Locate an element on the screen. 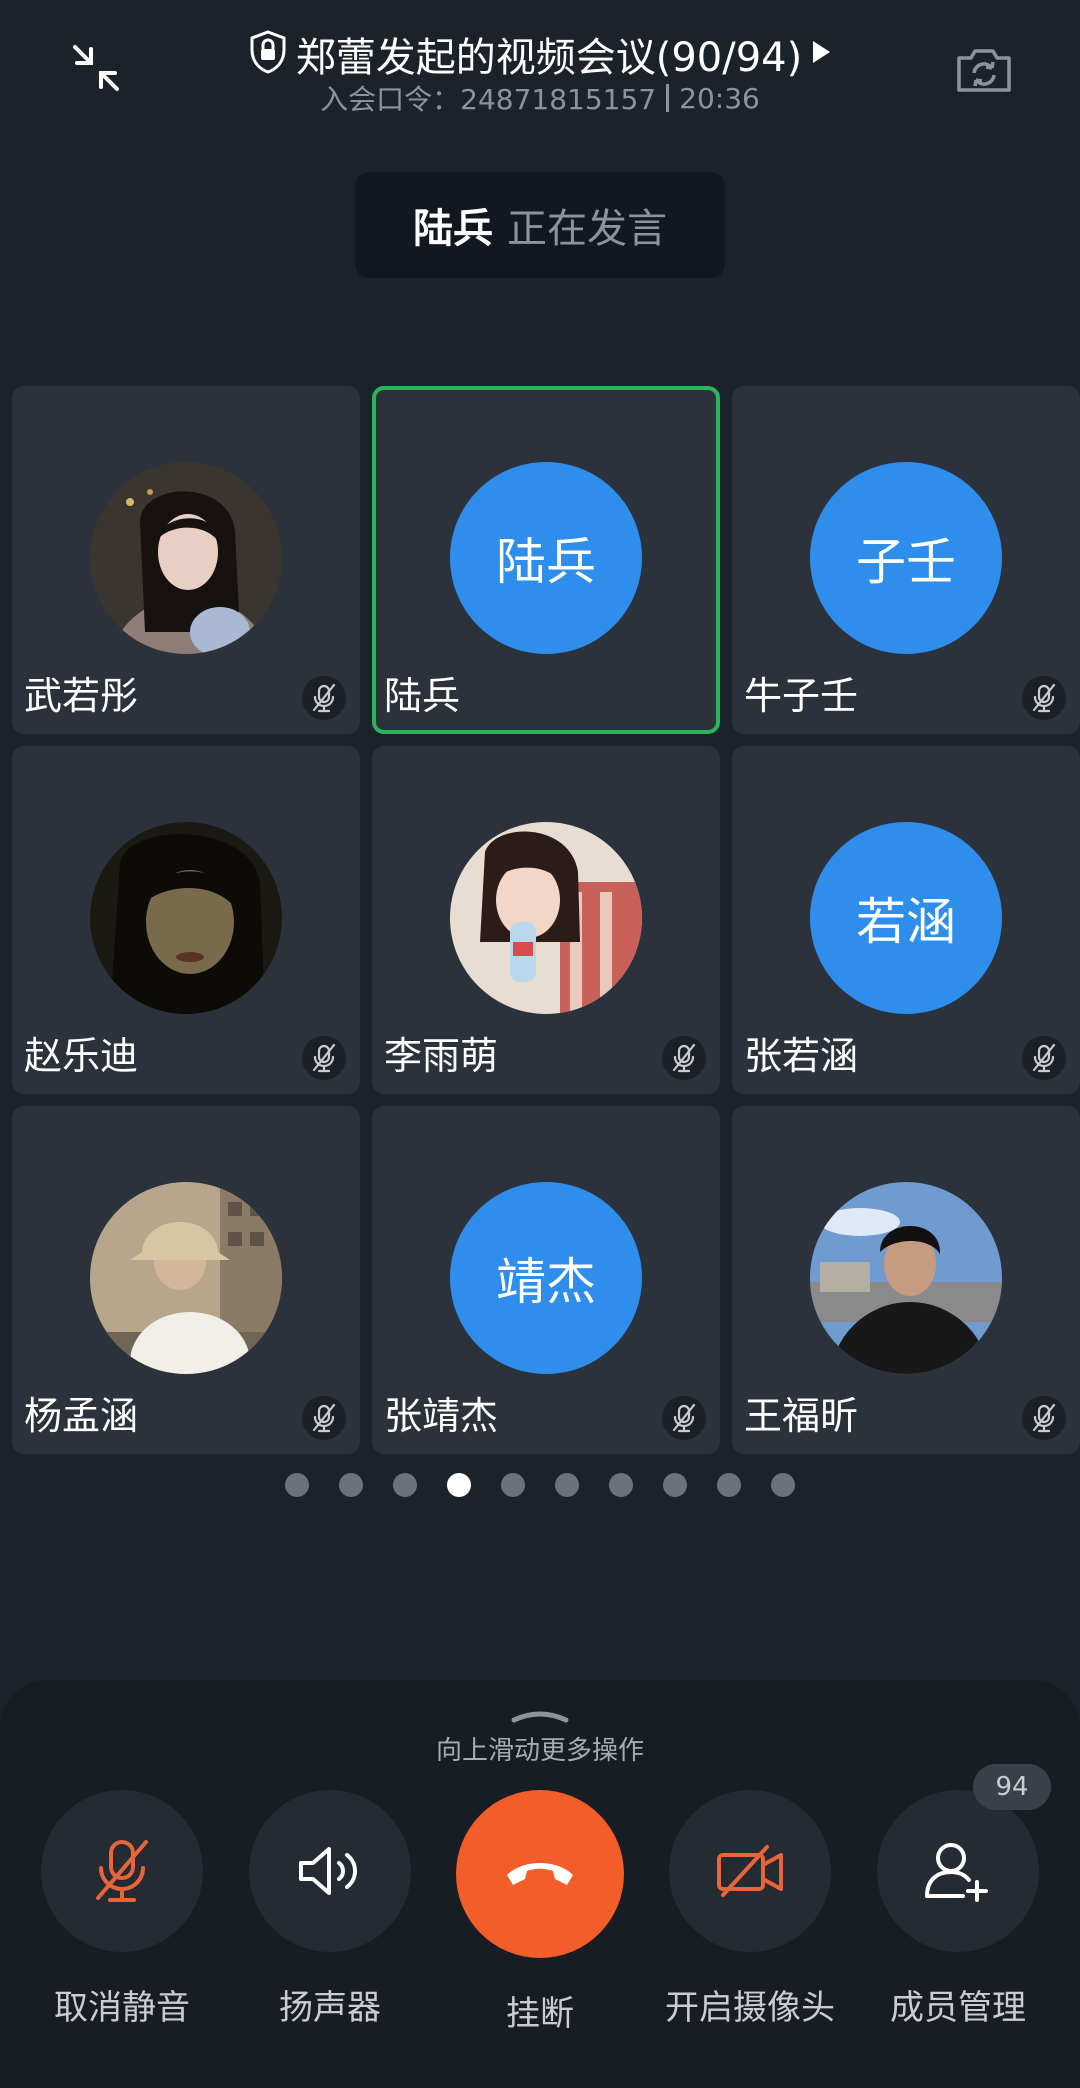 The width and height of the screenshot is (1080, 2088). camera-switch-icon is located at coordinates (984, 70).